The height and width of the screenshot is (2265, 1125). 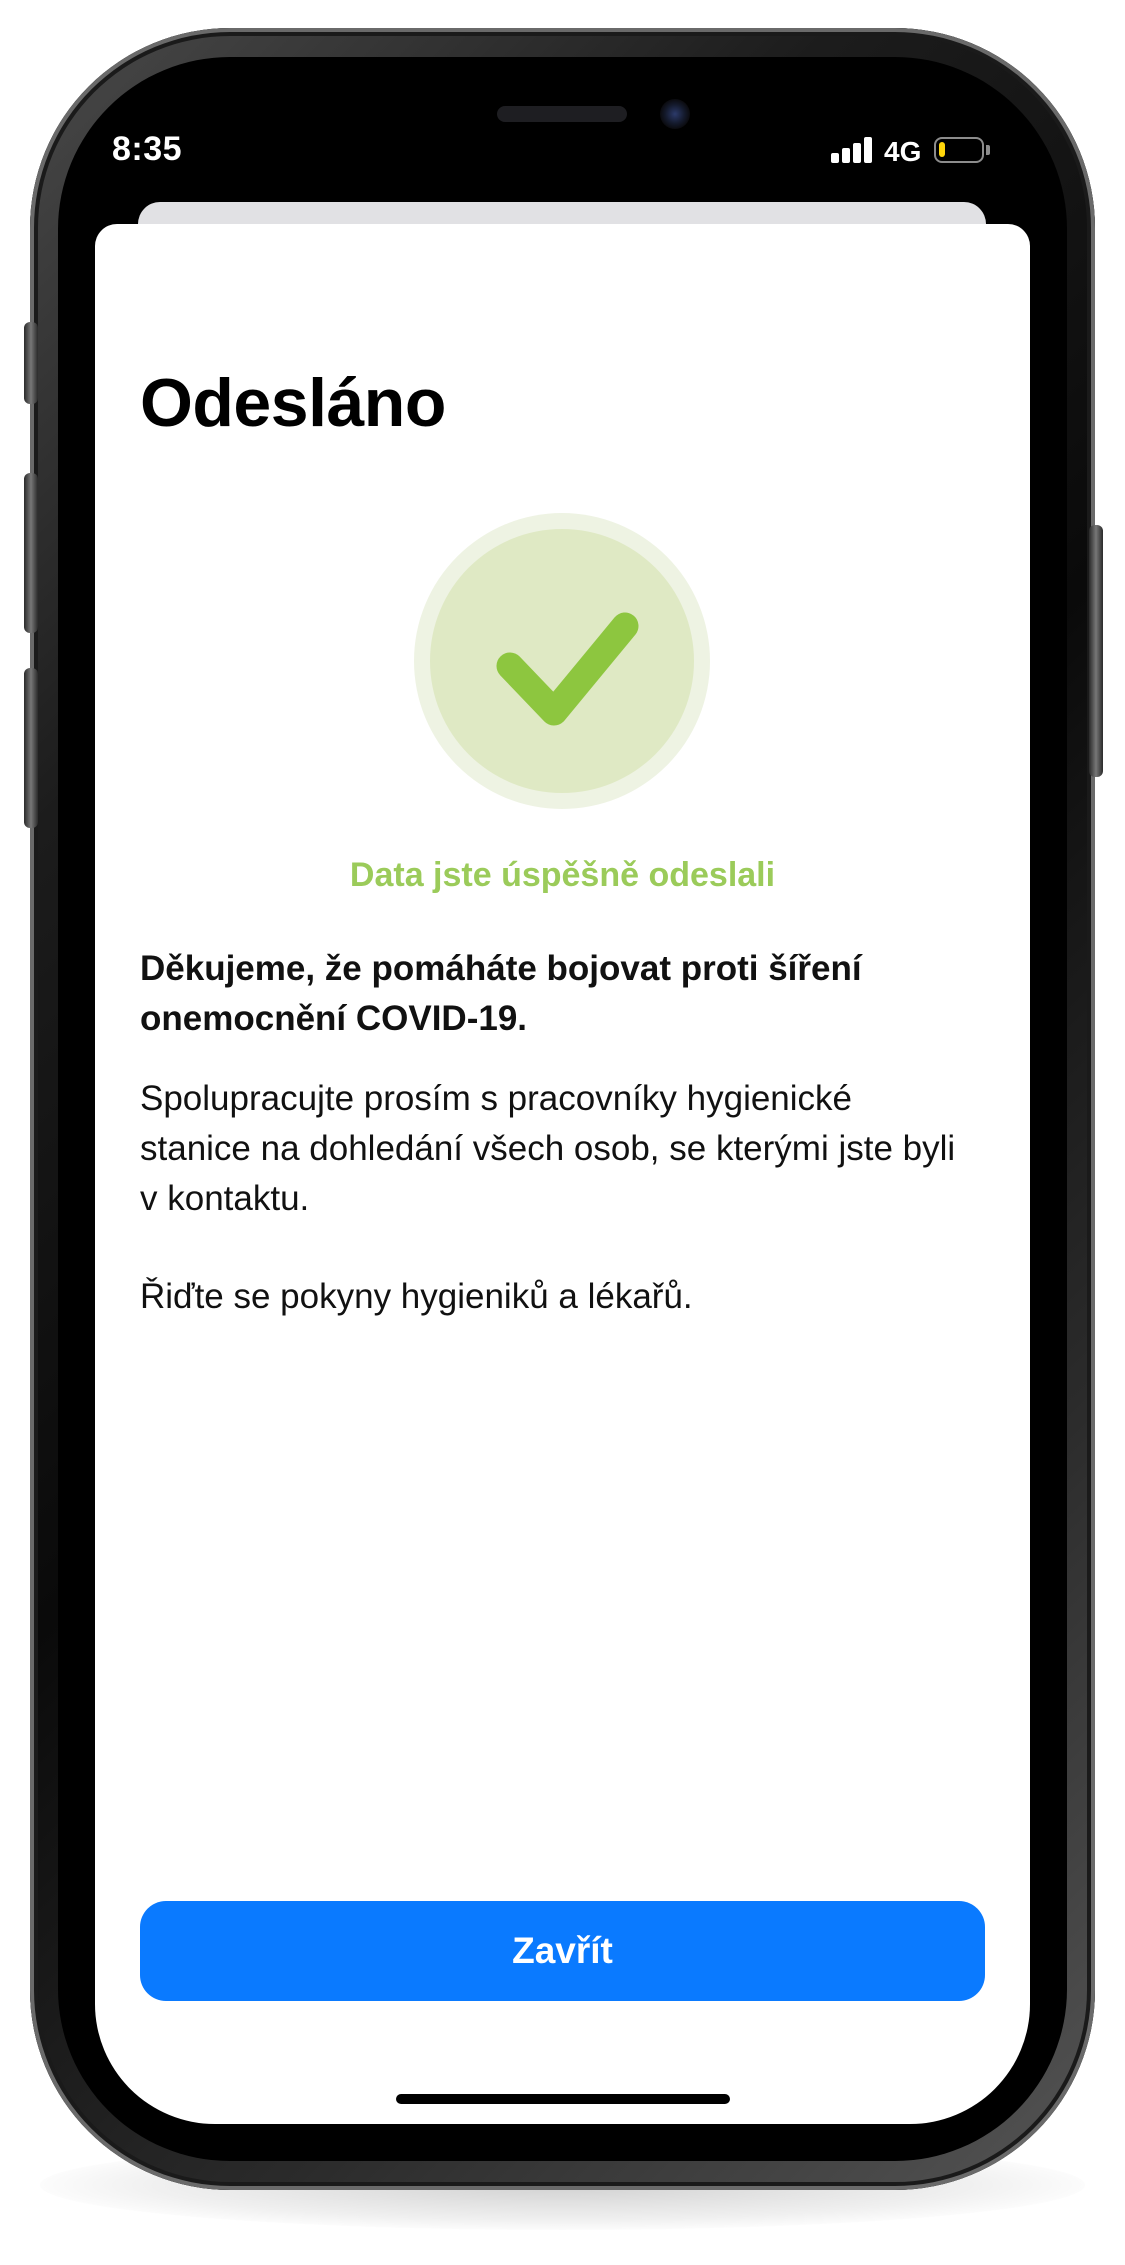 What do you see at coordinates (31, 748) in the screenshot?
I see `volume-down-button` at bounding box center [31, 748].